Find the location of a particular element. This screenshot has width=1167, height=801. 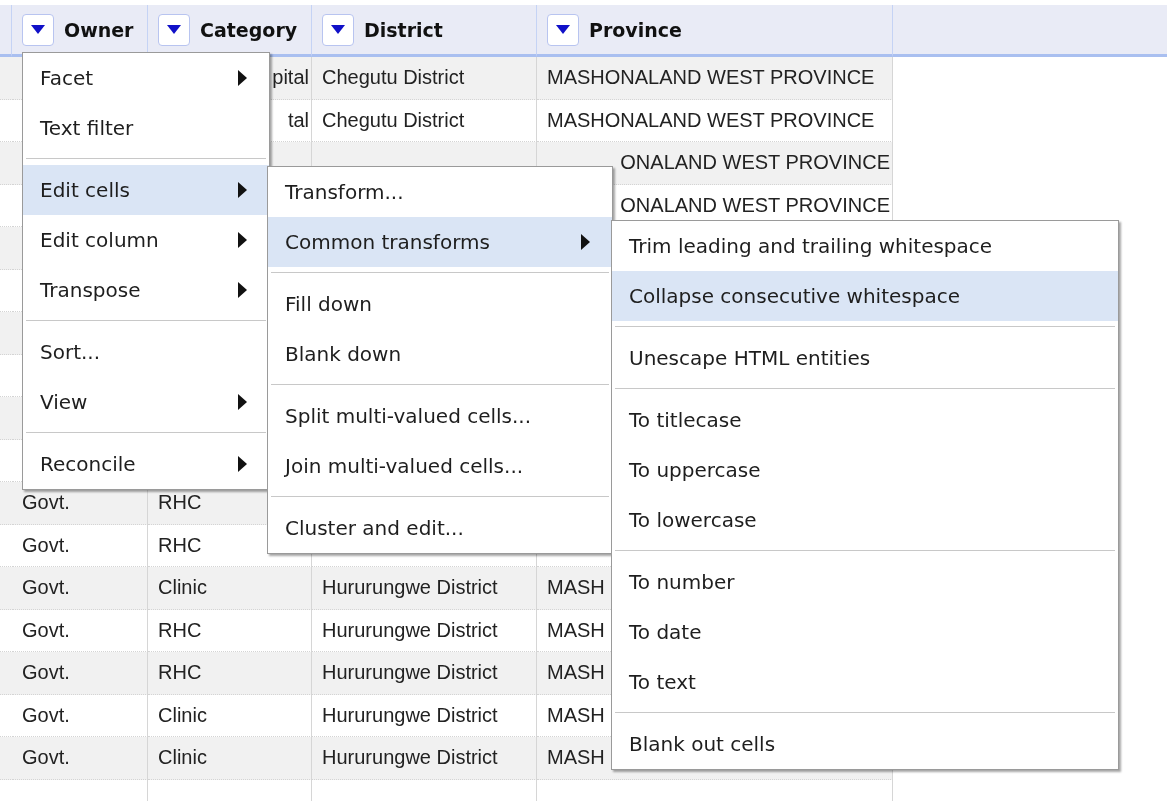

menu-item: Transpose is located at coordinates (146, 290).